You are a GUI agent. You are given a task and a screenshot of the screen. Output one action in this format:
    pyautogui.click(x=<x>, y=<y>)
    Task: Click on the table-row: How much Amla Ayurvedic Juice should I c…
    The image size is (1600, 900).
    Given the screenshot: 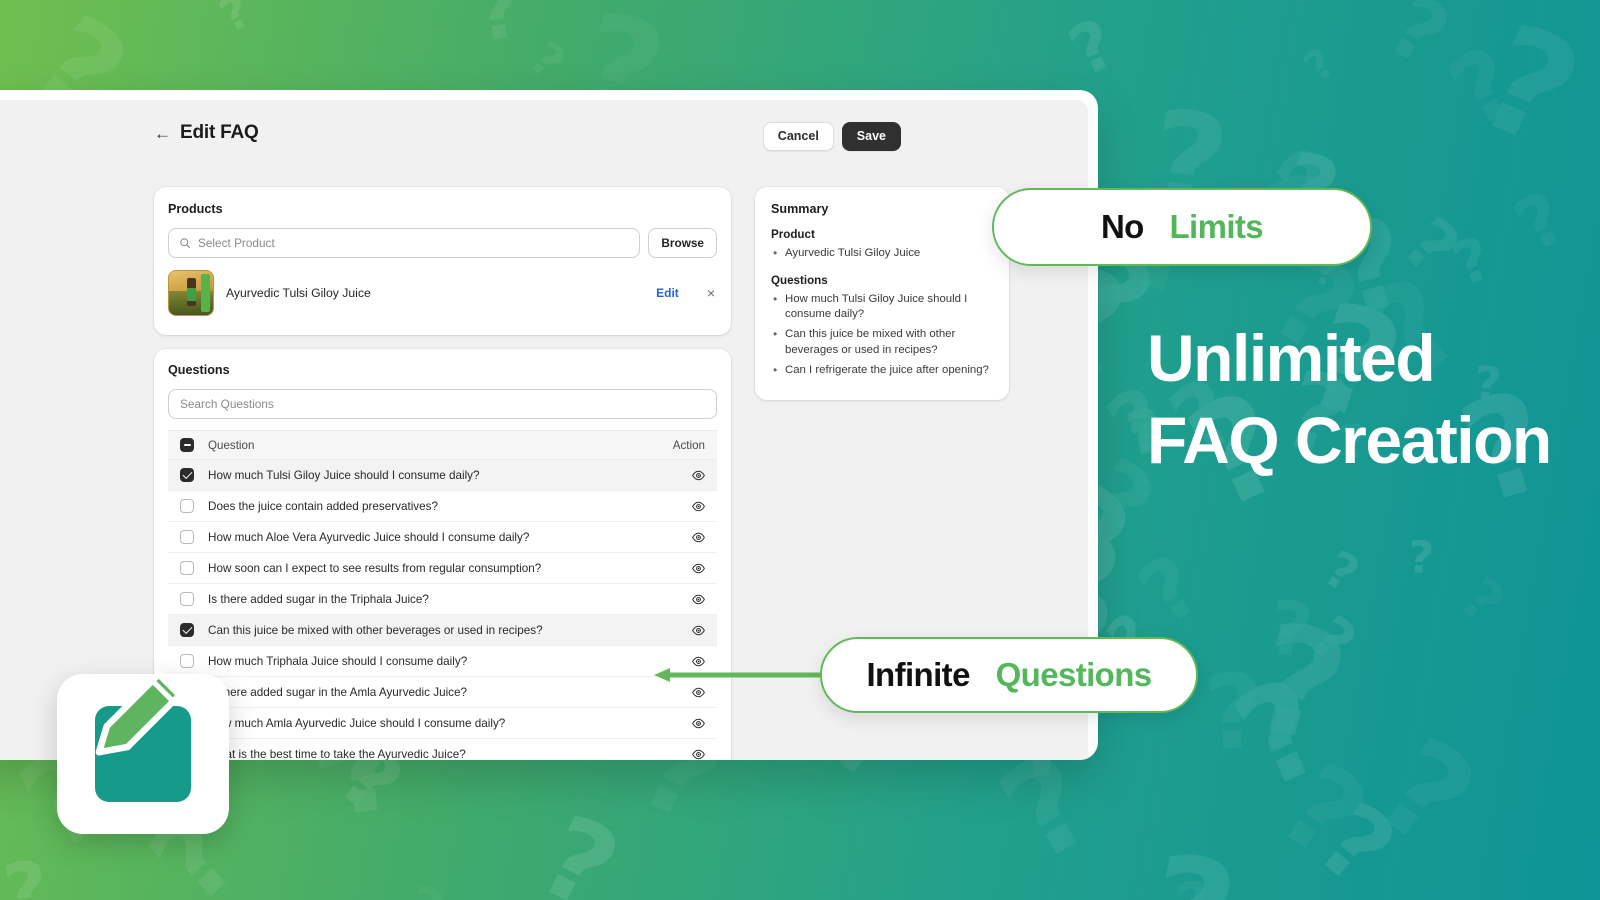 What is the action you would take?
    pyautogui.click(x=442, y=723)
    